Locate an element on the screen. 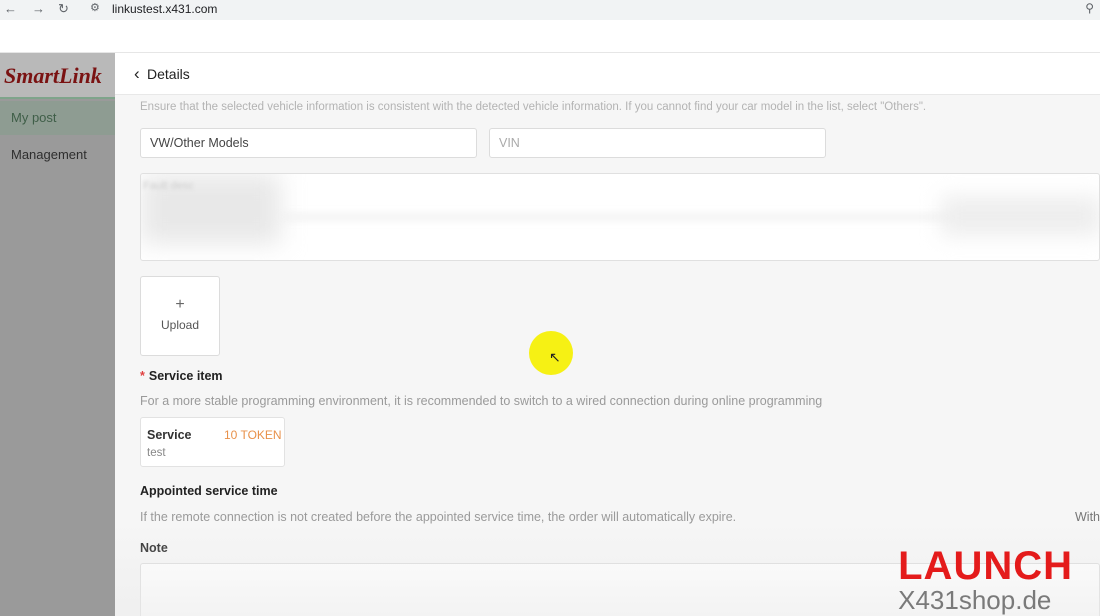  watermark: LAUNCH X431shop.de is located at coordinates (985, 580).